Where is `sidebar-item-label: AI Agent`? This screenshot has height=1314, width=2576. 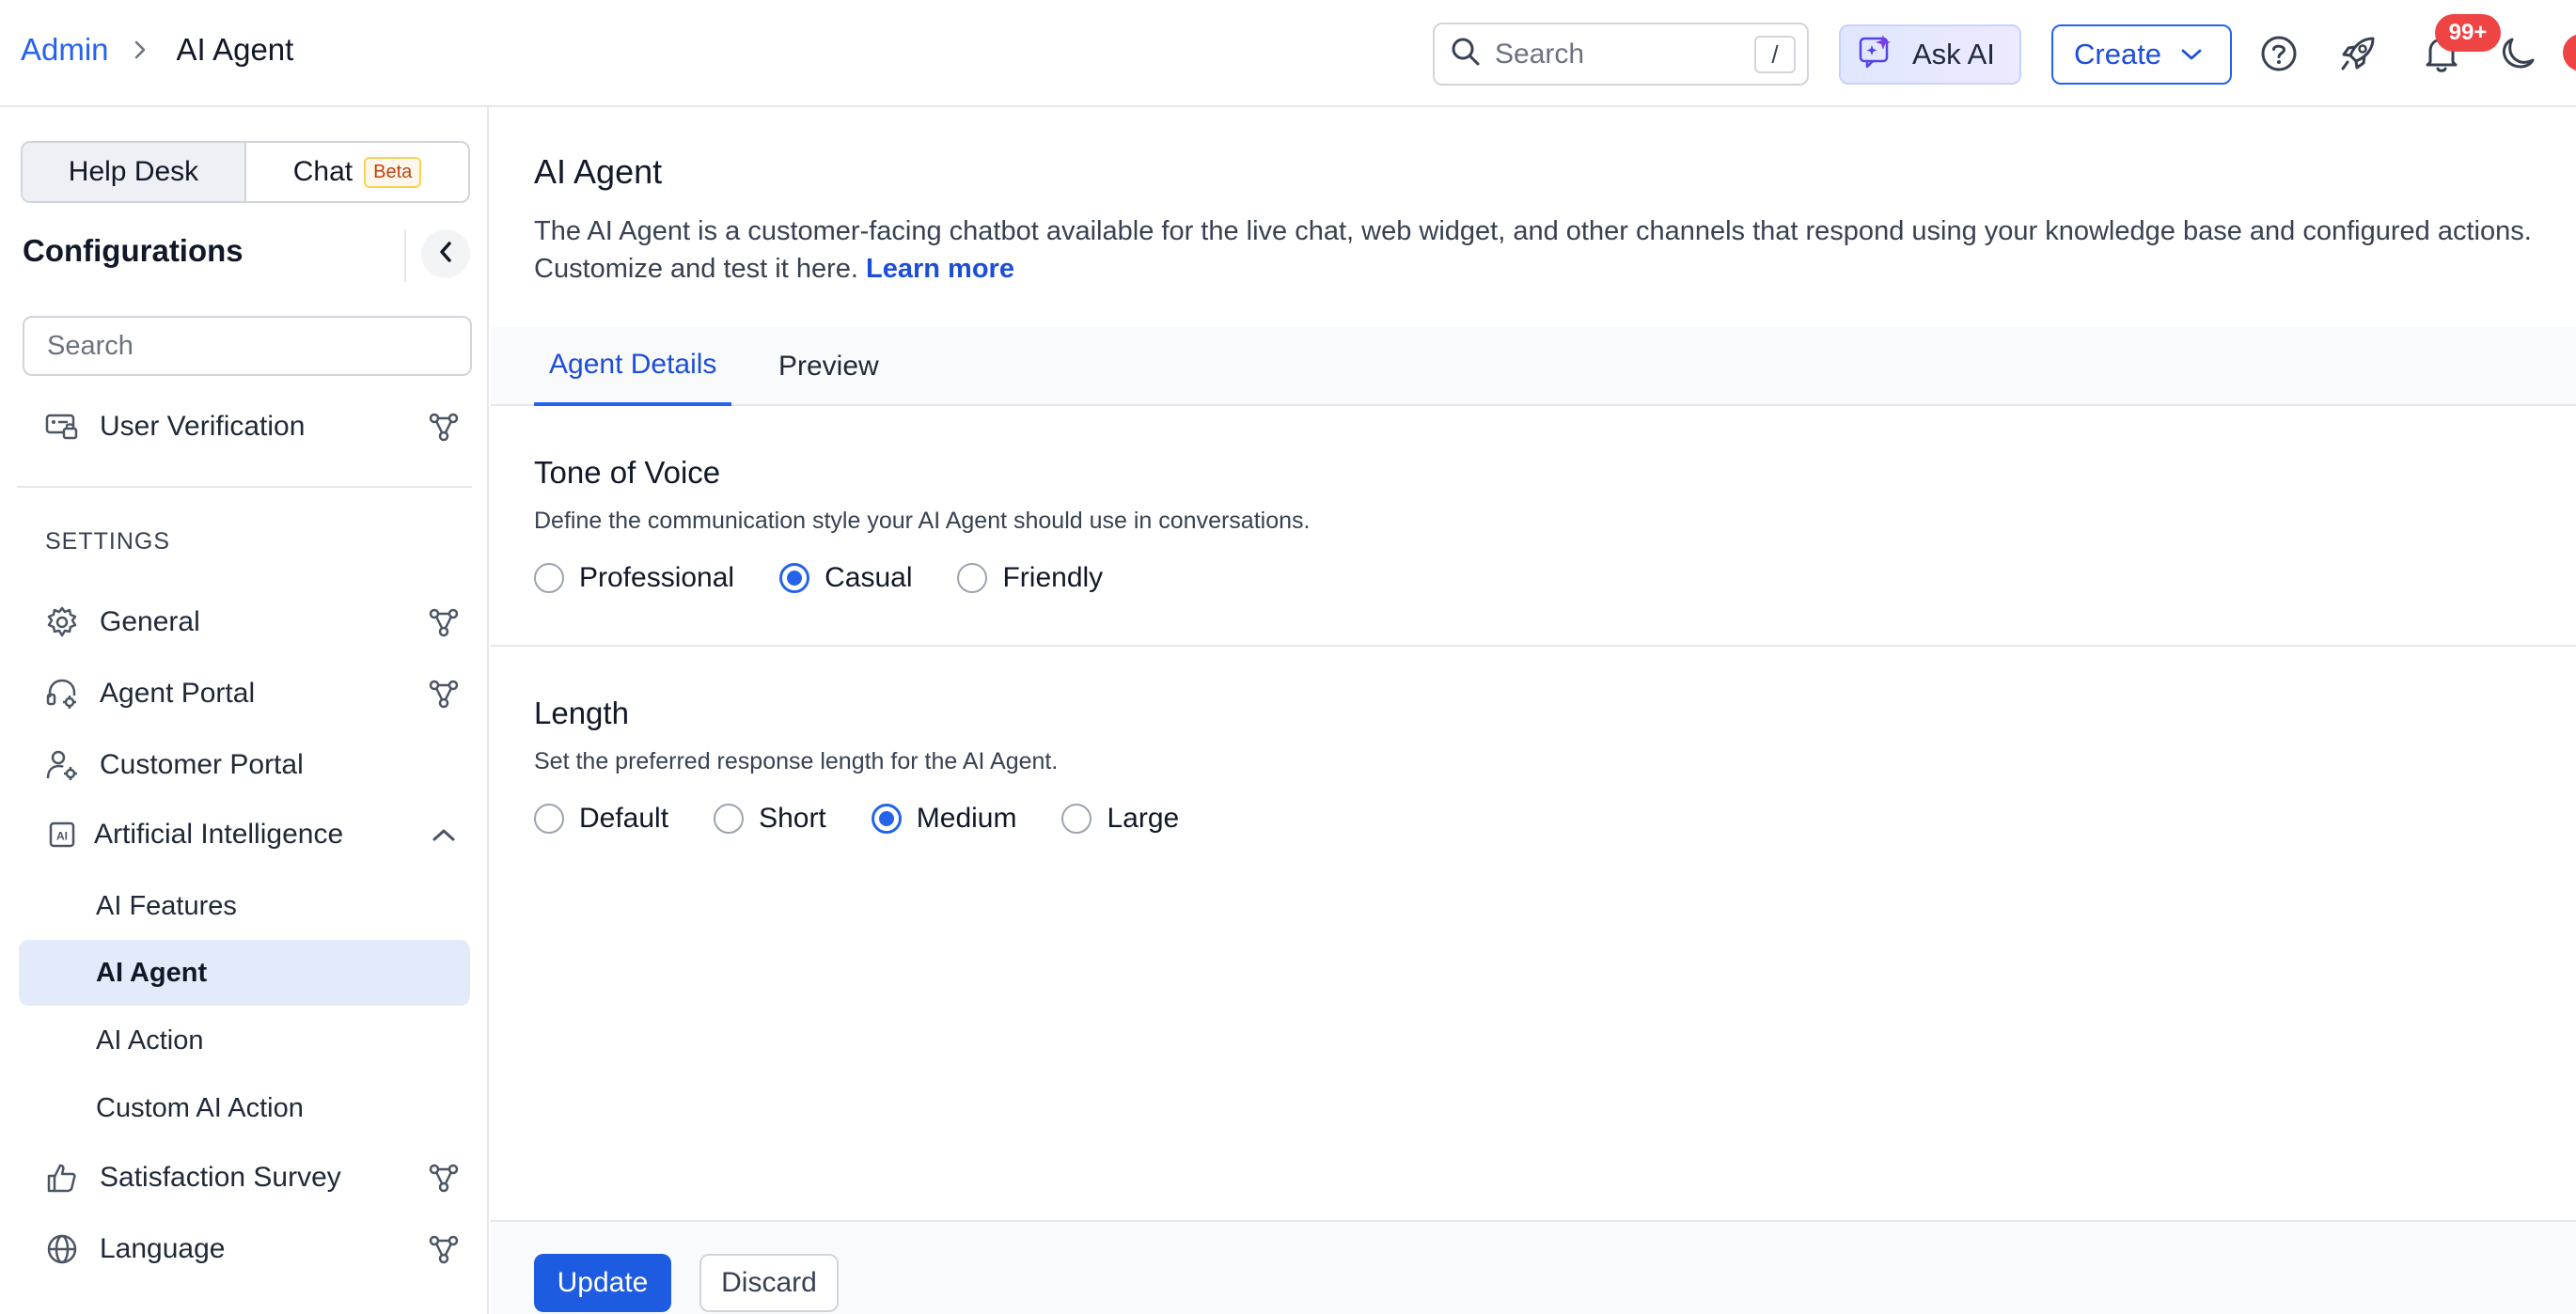
sidebar-item-label: AI Agent is located at coordinates (152, 972).